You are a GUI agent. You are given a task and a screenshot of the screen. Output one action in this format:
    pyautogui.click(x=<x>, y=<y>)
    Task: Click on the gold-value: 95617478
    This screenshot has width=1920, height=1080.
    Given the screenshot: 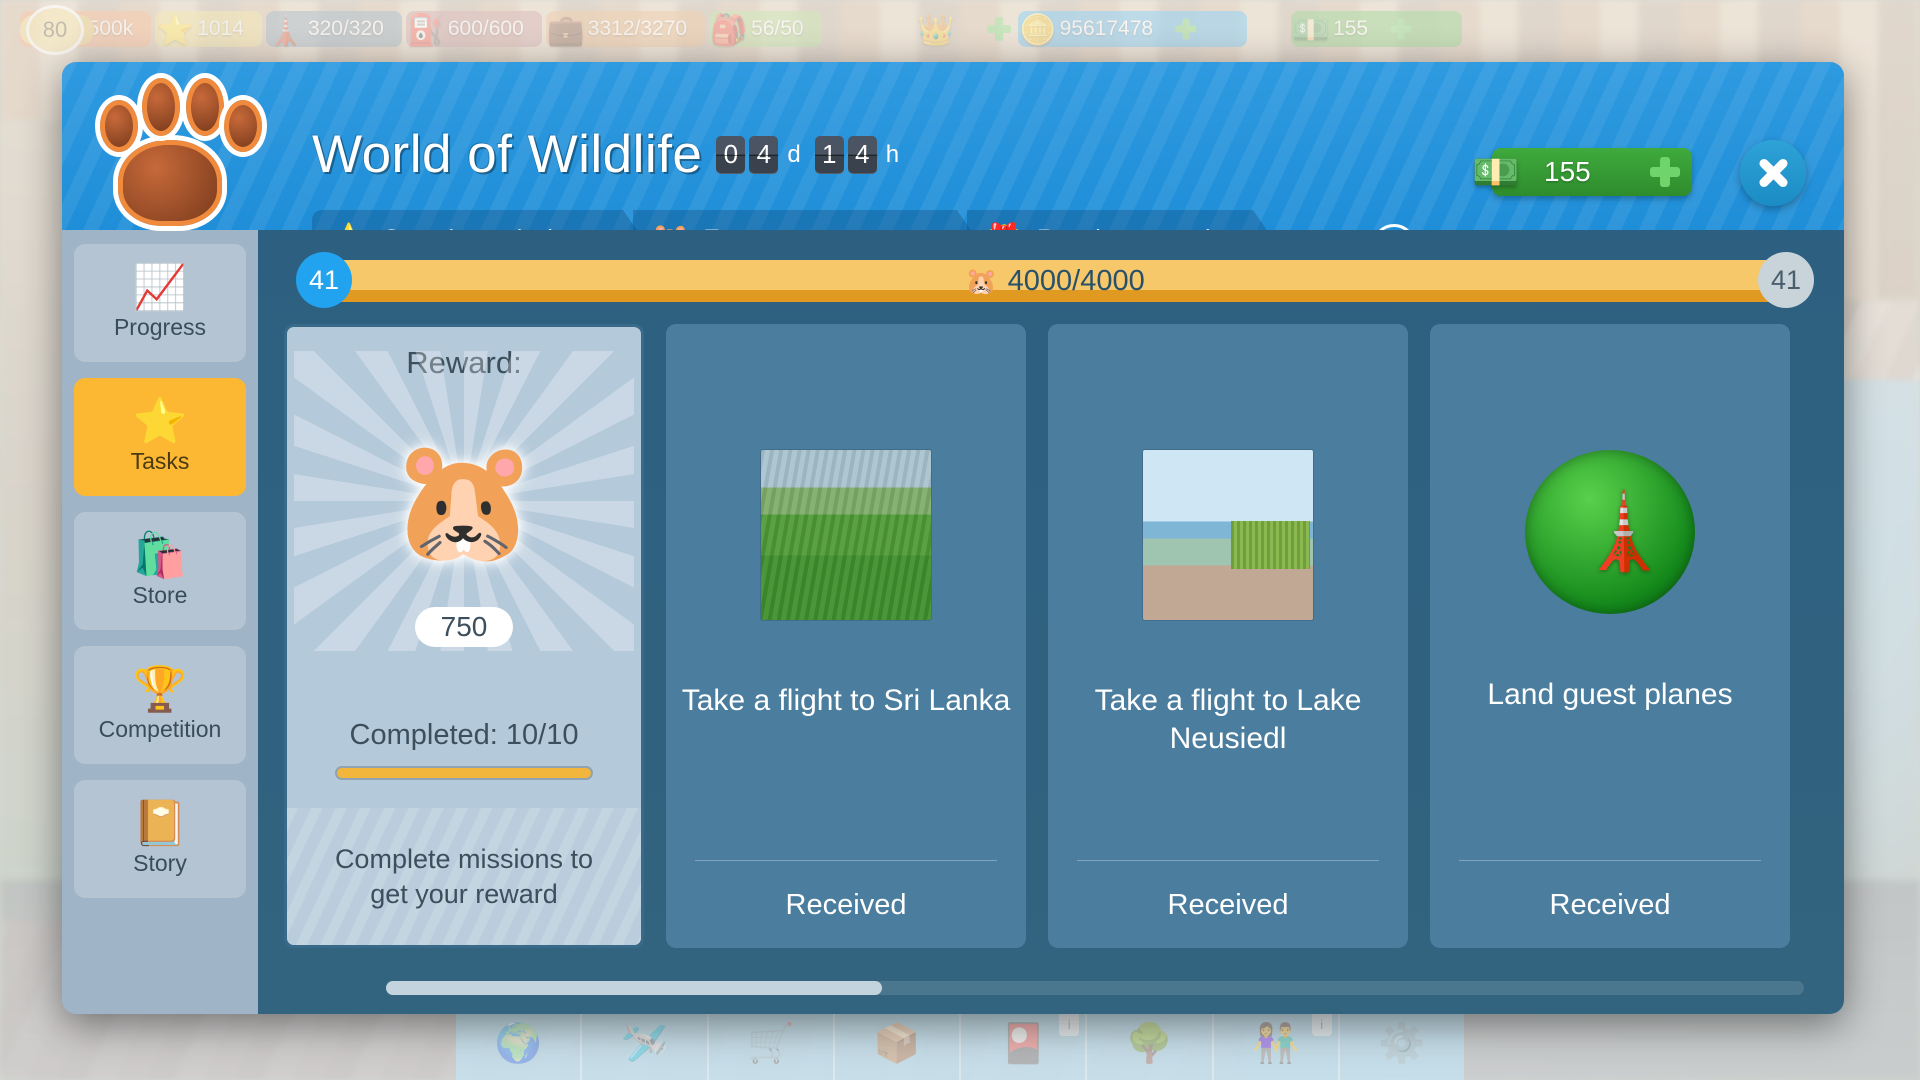 What is the action you would take?
    pyautogui.click(x=1106, y=28)
    